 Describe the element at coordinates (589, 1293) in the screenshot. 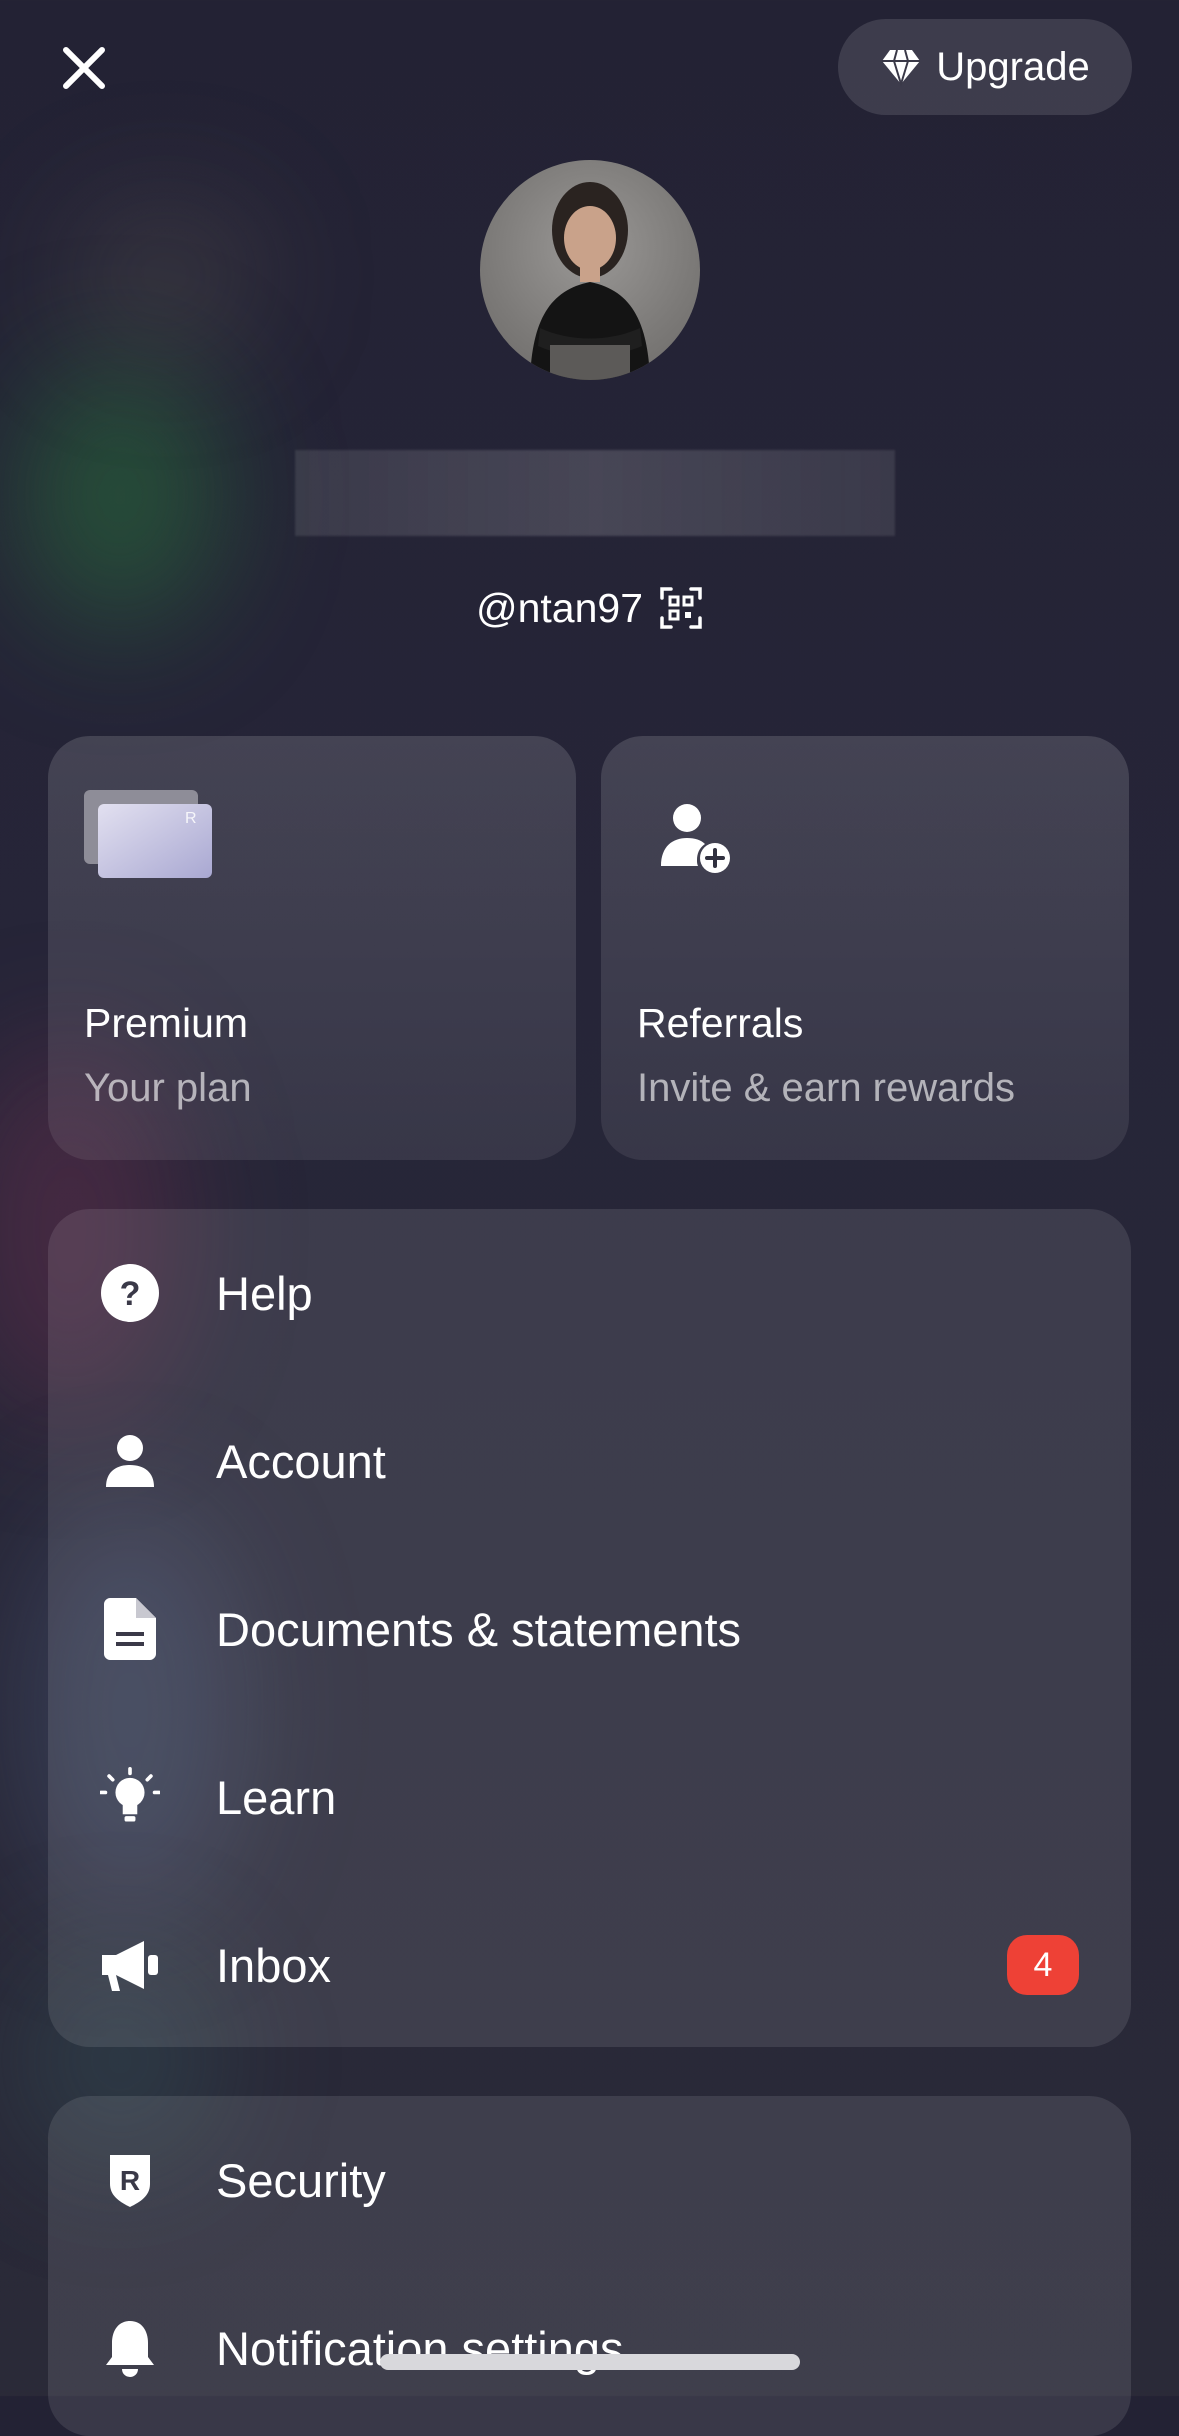

I see `menu-item-help: ? Help` at that location.